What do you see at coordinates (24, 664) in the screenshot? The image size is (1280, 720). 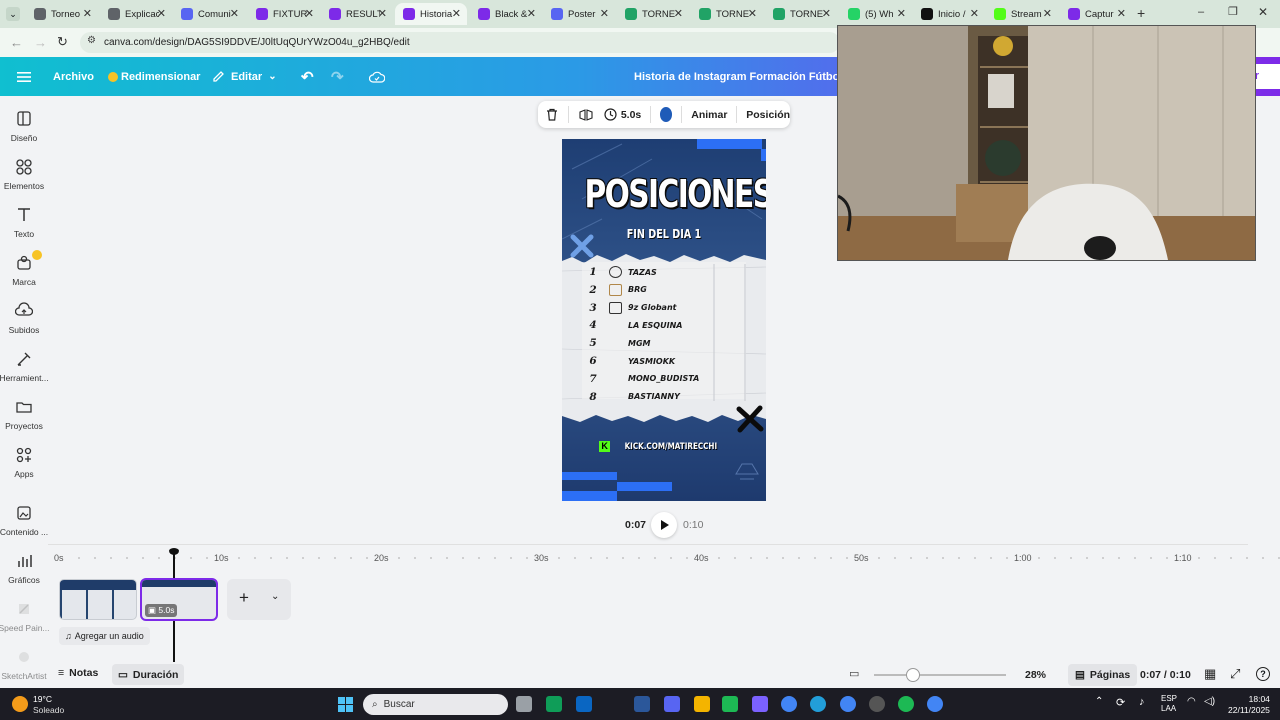 I see `sidebar-item: SketchArtist` at bounding box center [24, 664].